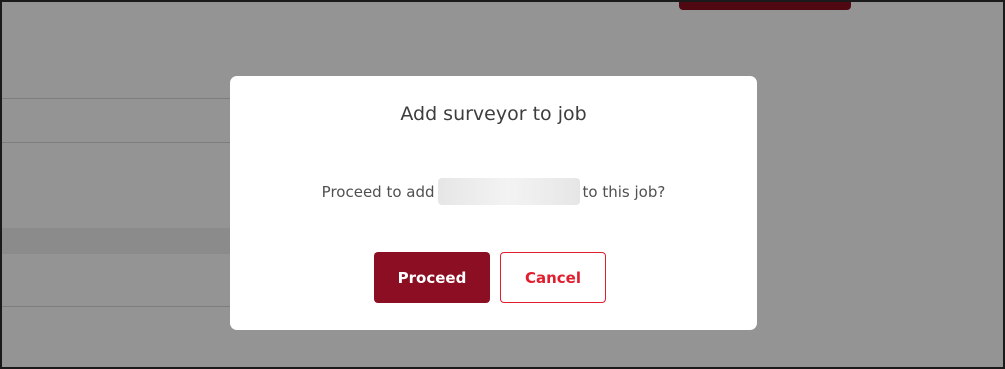 The height and width of the screenshot is (369, 1005). What do you see at coordinates (432, 277) in the screenshot?
I see `proceed-button: Proceed` at bounding box center [432, 277].